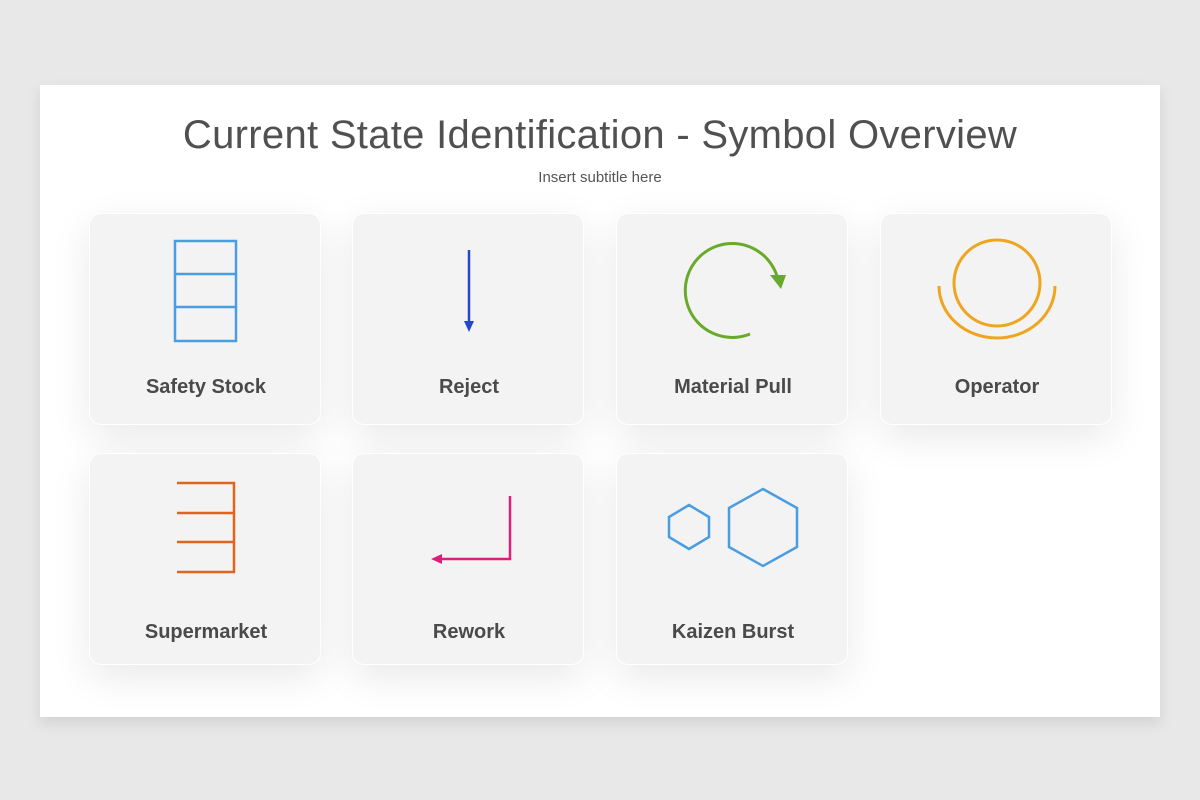 The height and width of the screenshot is (800, 1200). I want to click on symbol-label: Kaizen Burst, so click(733, 632).